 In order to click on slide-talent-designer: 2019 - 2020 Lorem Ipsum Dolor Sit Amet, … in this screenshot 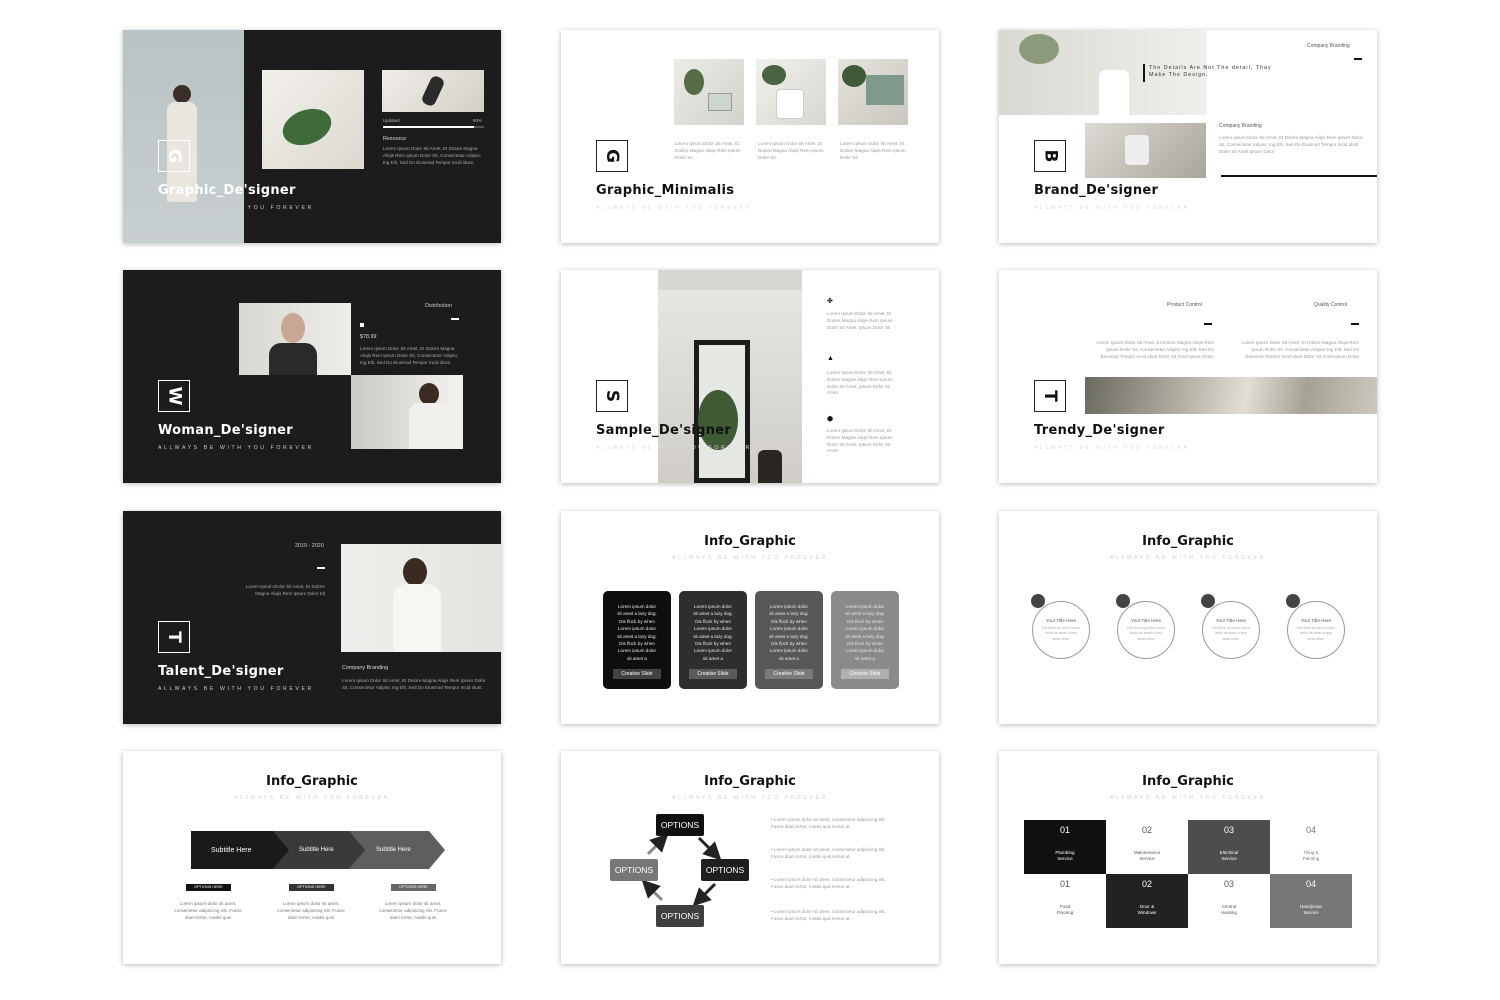, I will do `click(312, 617)`.